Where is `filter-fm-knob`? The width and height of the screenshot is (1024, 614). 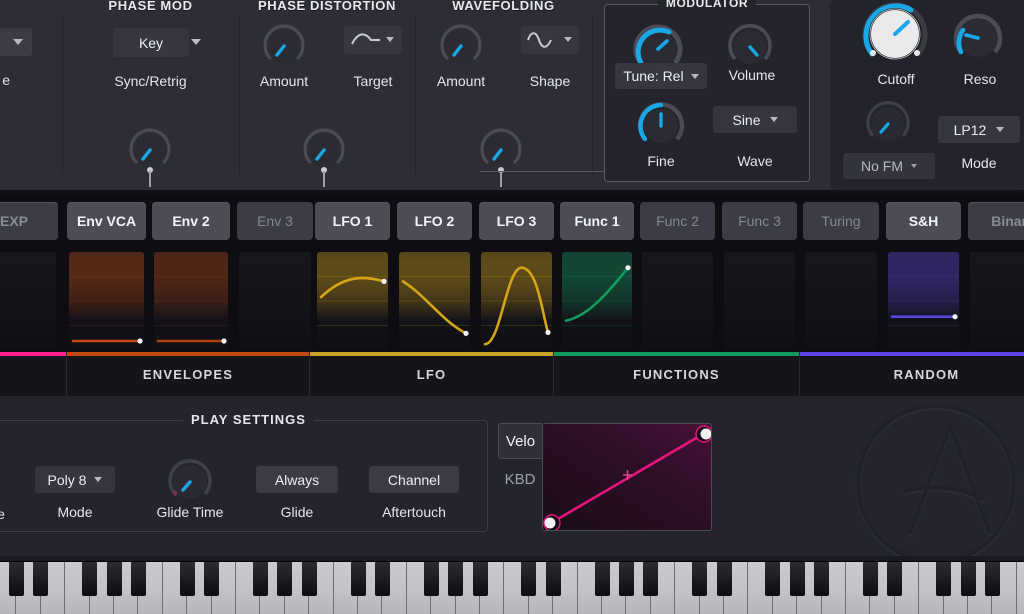 filter-fm-knob is located at coordinates (888, 124).